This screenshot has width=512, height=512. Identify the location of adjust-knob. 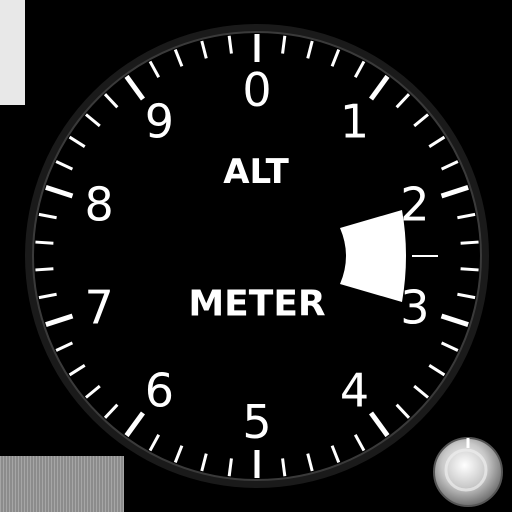
(468, 472).